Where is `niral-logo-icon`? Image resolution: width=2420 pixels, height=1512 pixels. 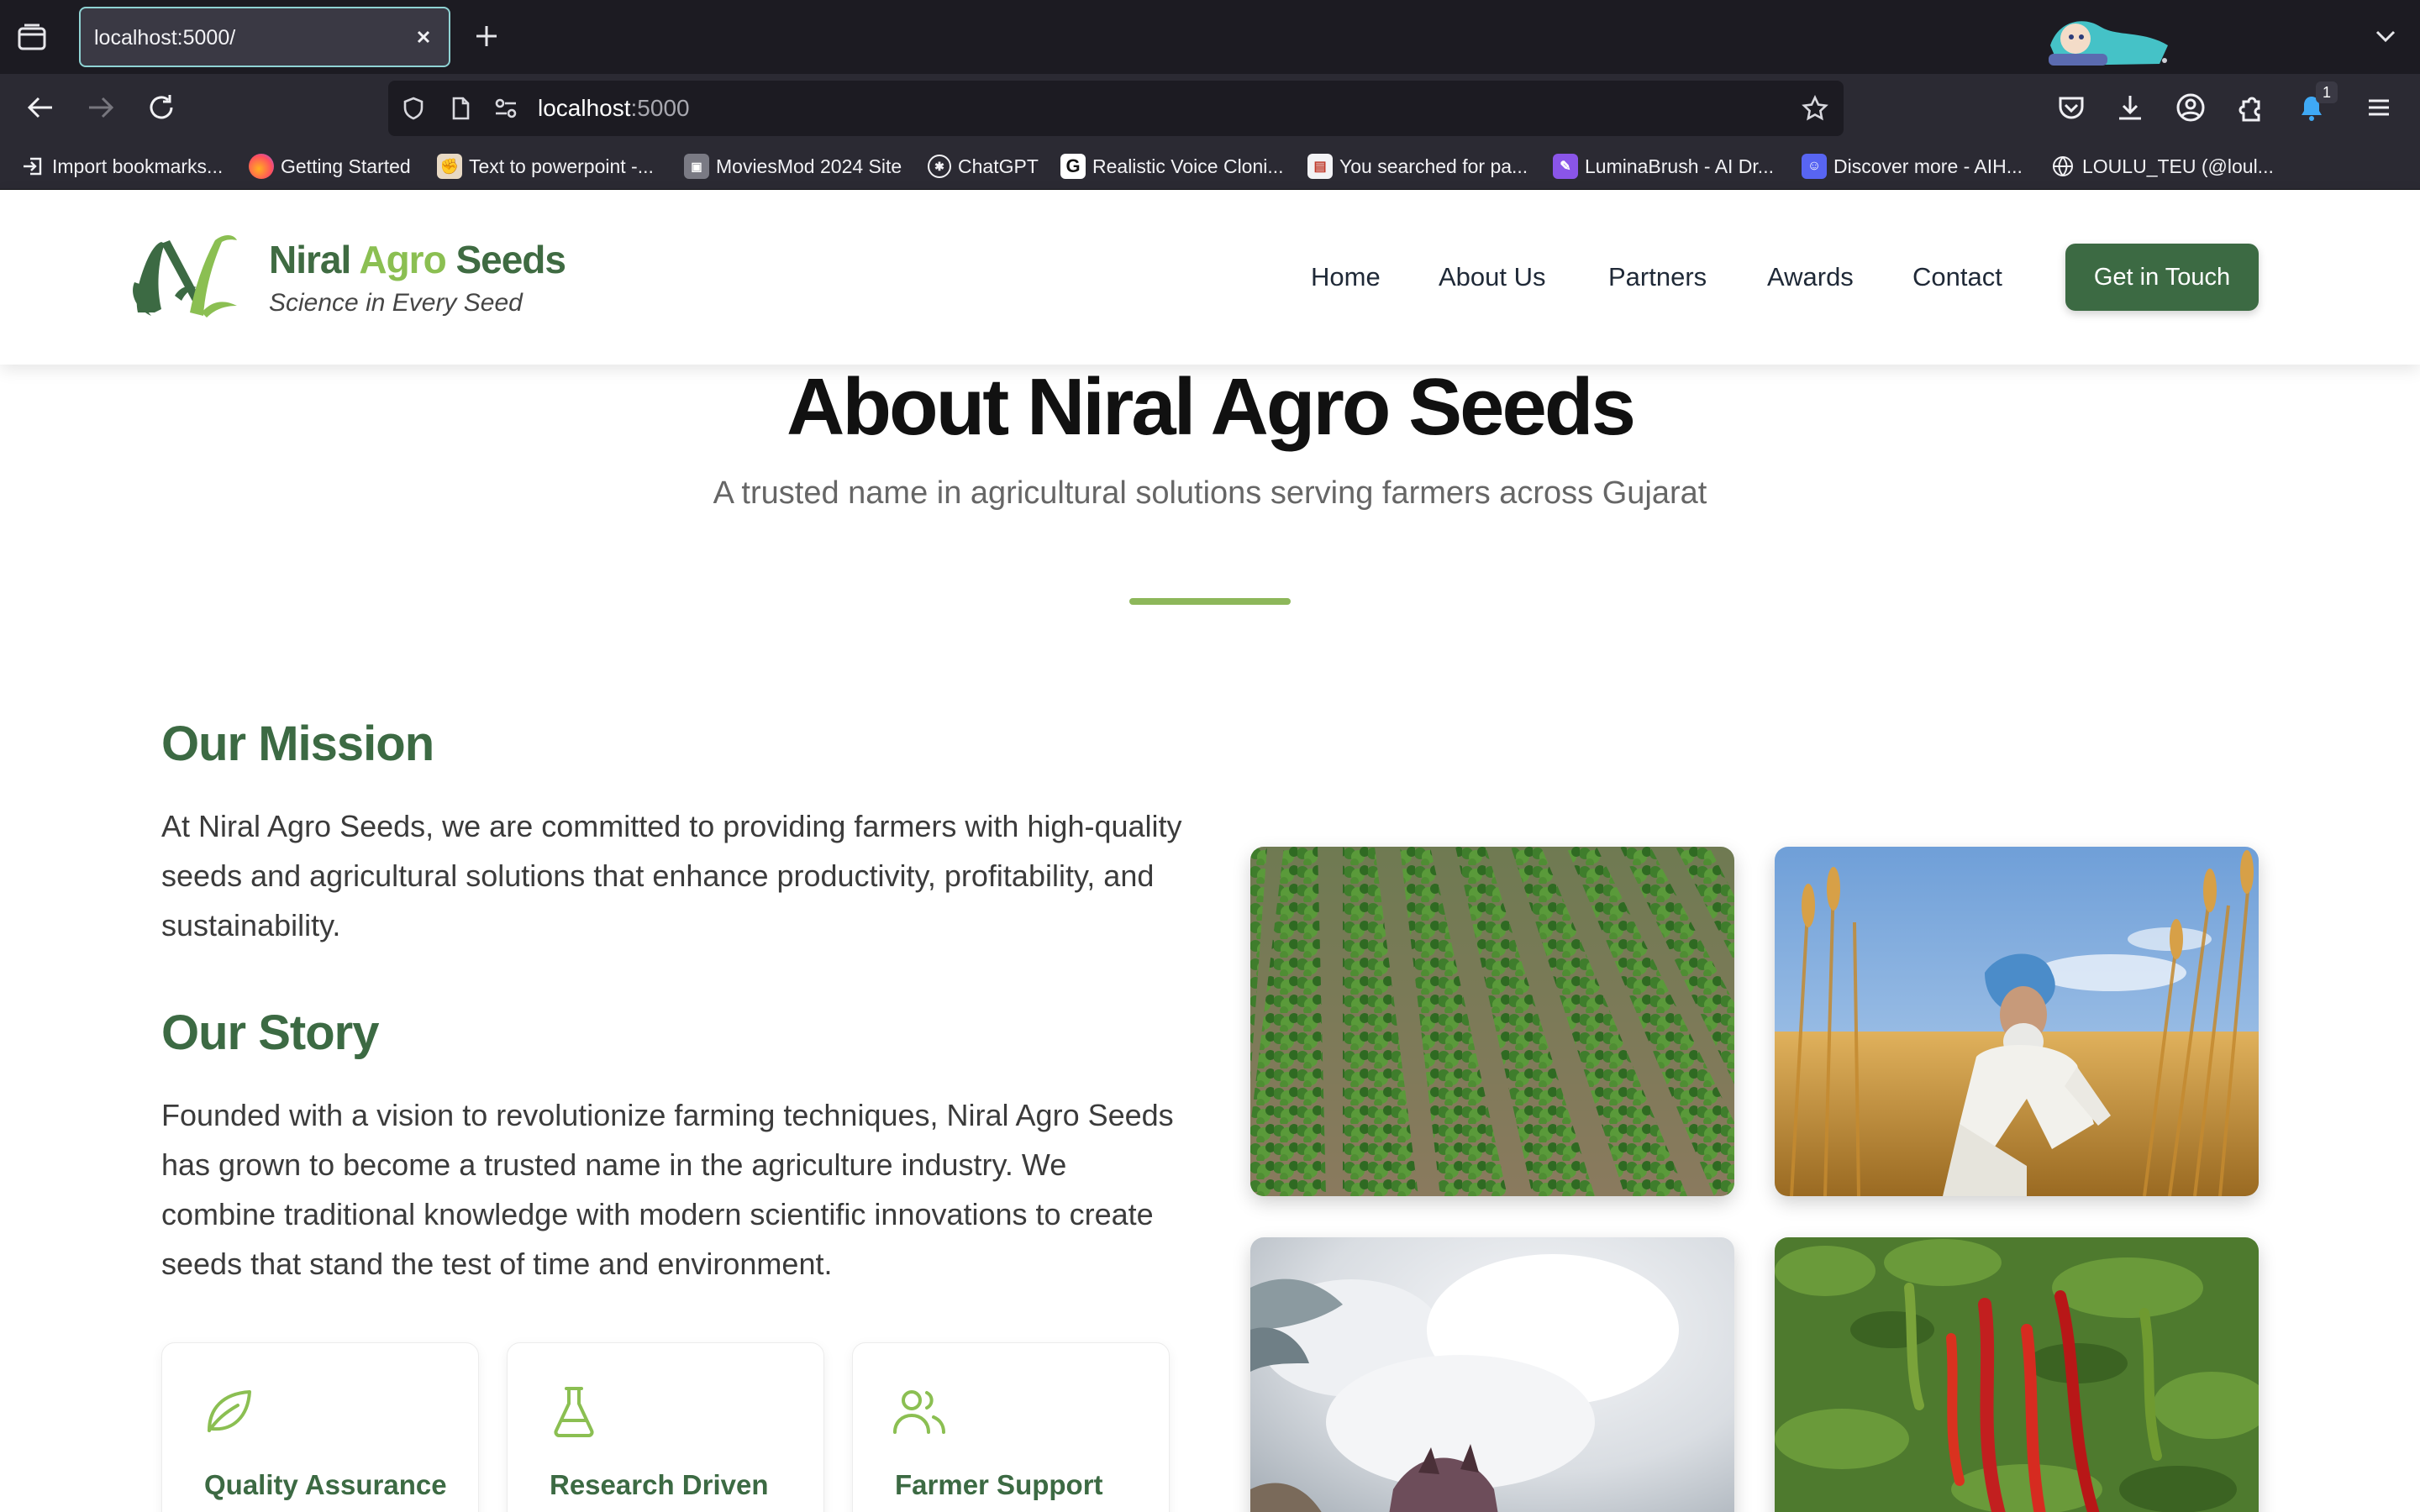
niral-logo-icon is located at coordinates (187, 278).